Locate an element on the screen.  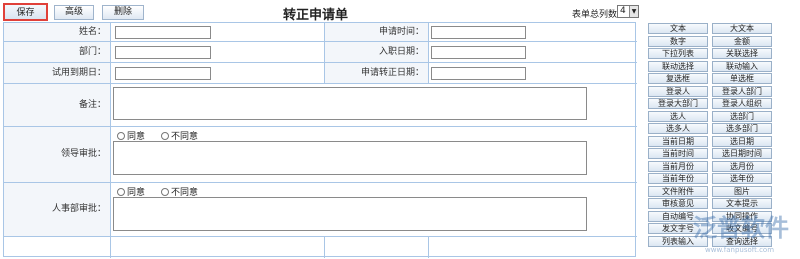
palette-button: 文本 is located at coordinates (678, 28).